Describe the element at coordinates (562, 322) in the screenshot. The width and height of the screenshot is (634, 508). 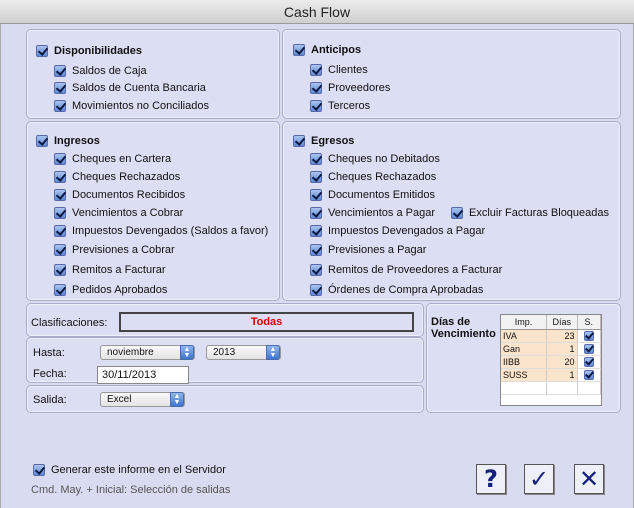
I see `column-header: Días` at that location.